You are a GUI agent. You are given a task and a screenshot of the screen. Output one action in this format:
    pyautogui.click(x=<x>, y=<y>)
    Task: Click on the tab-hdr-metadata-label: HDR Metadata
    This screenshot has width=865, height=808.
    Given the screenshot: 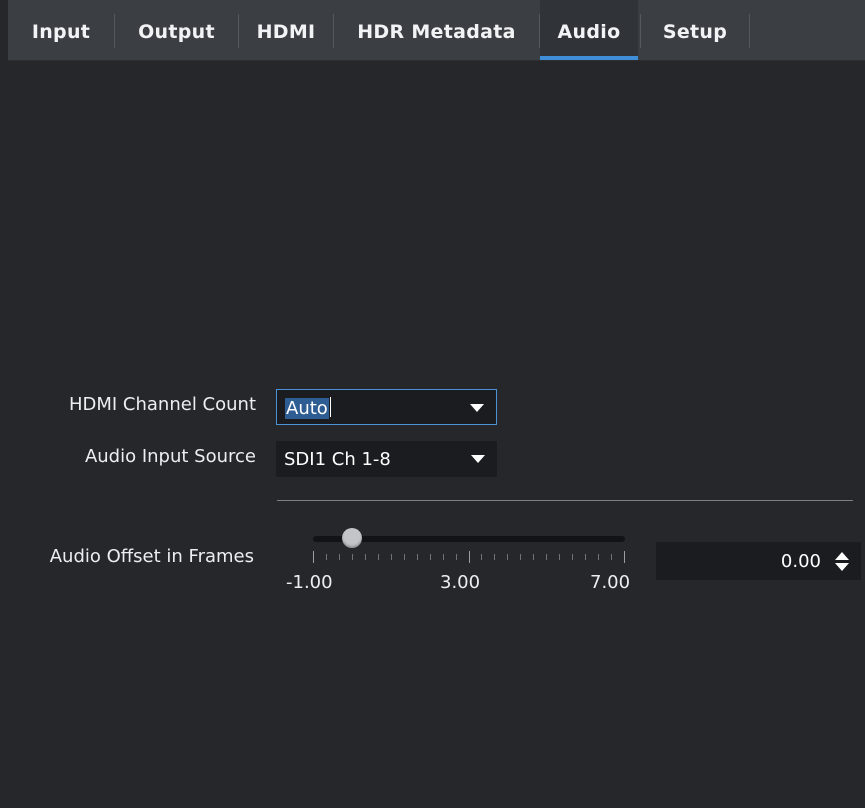 What is the action you would take?
    pyautogui.click(x=436, y=32)
    